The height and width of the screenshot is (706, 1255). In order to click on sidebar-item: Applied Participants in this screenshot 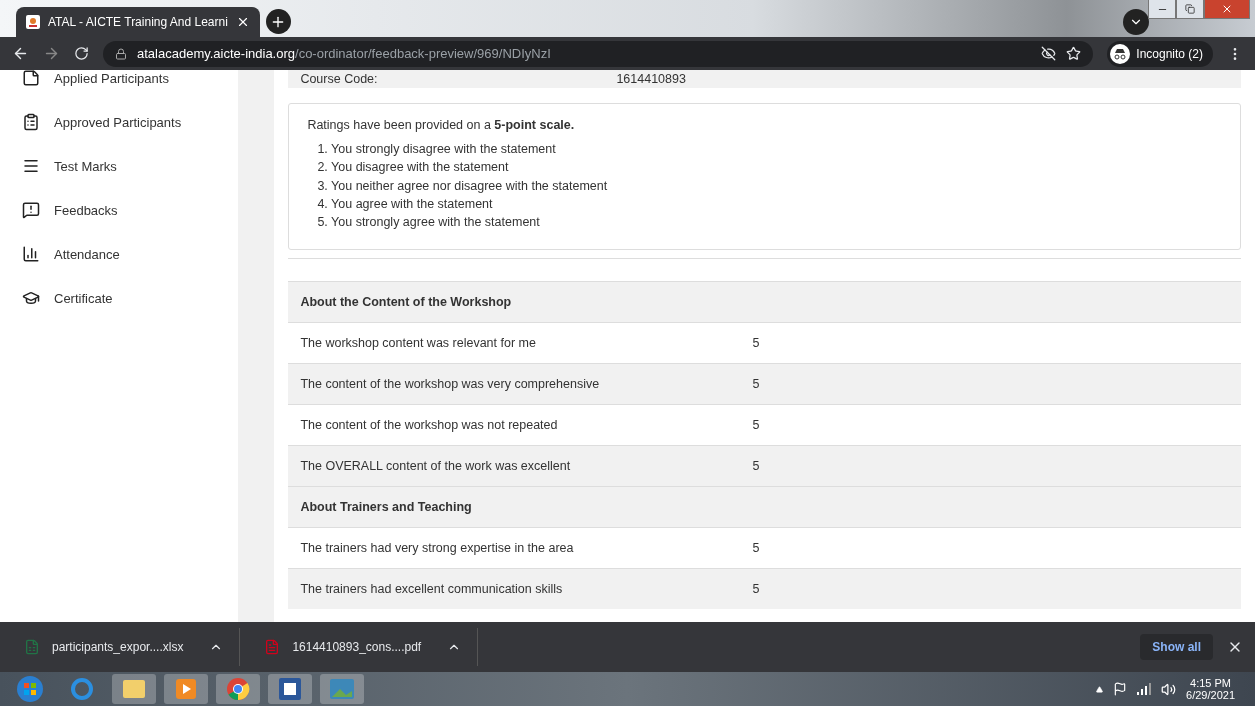, I will do `click(119, 85)`.